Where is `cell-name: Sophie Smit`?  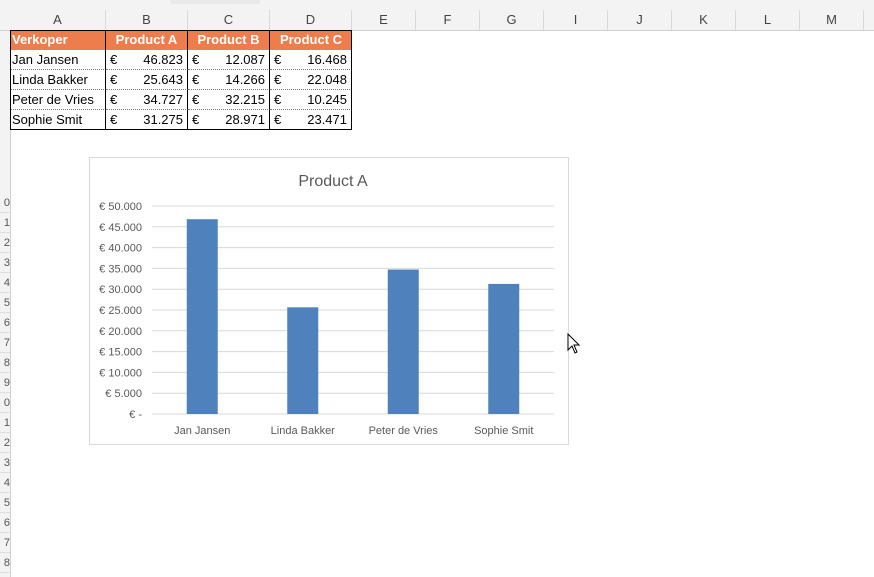
cell-name: Sophie Smit is located at coordinates (58, 120).